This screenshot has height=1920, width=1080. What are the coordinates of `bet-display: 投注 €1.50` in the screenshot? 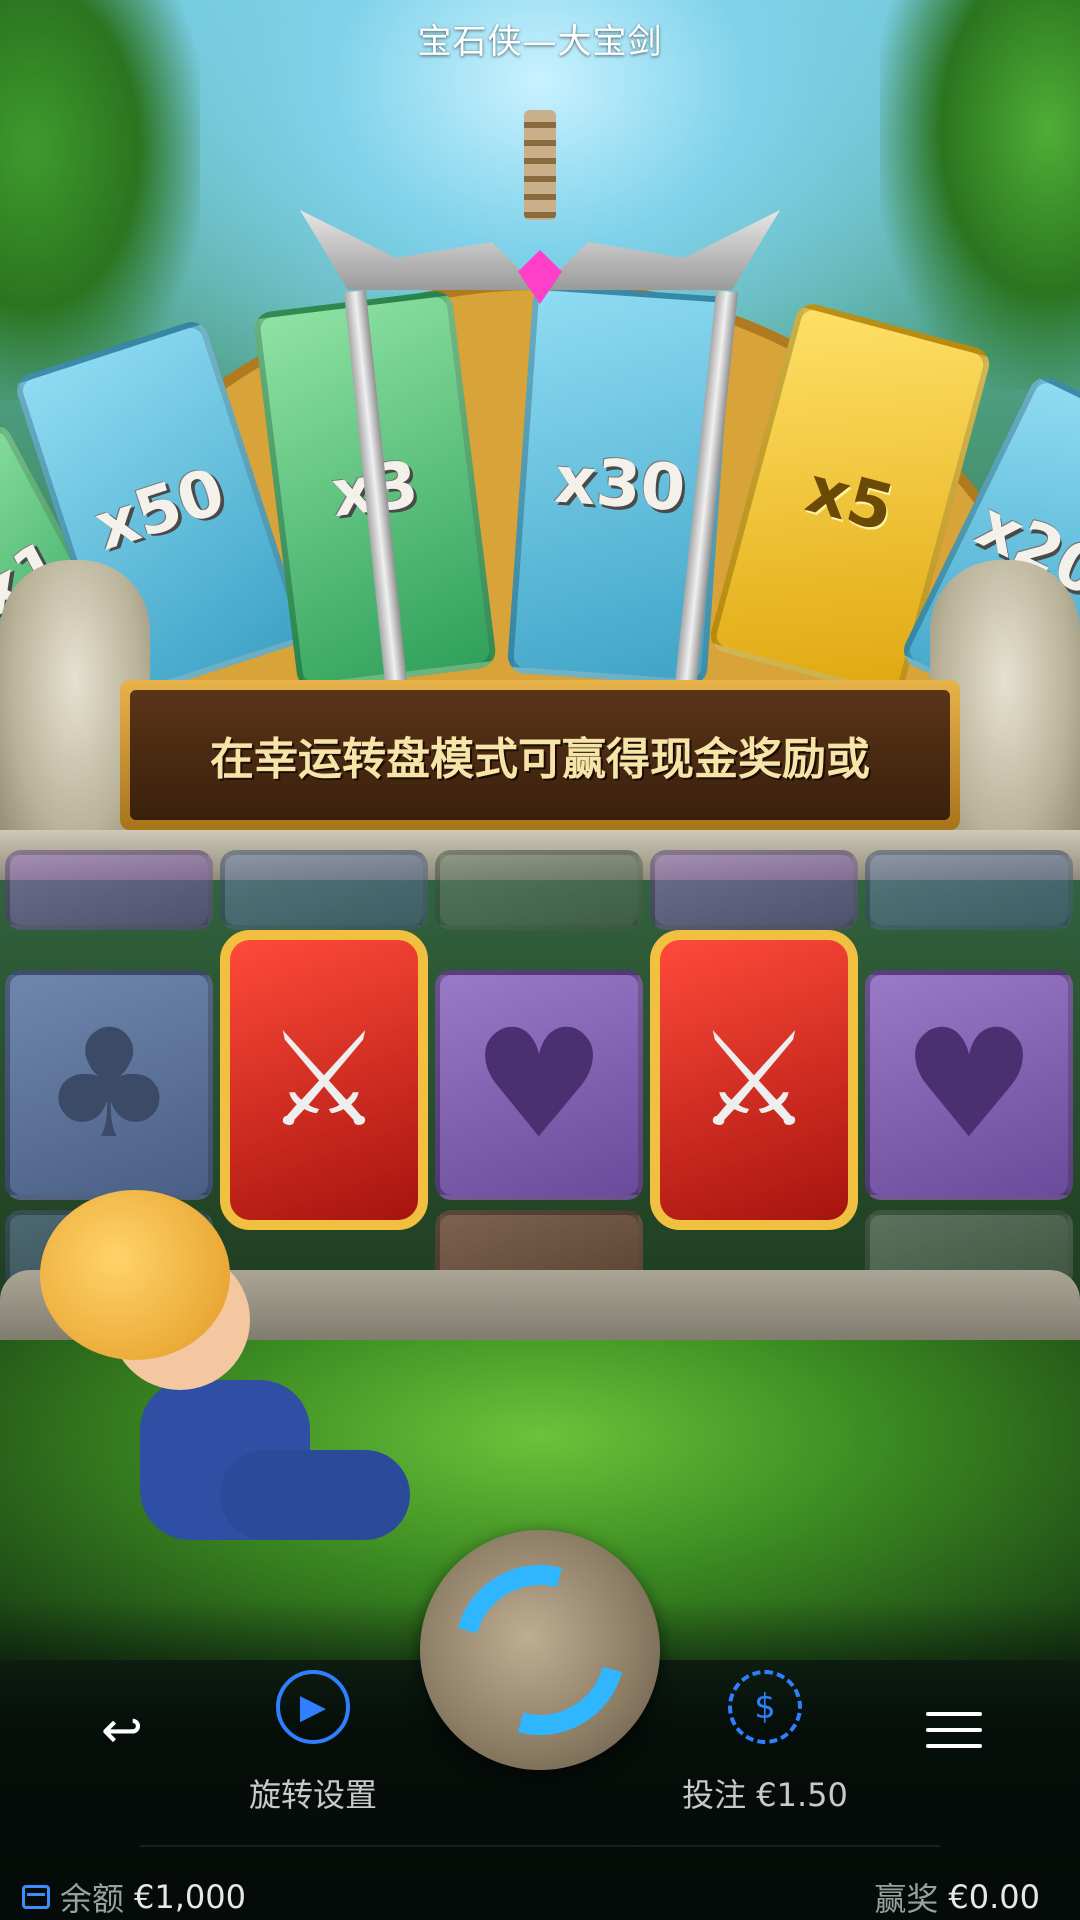 It's located at (765, 1793).